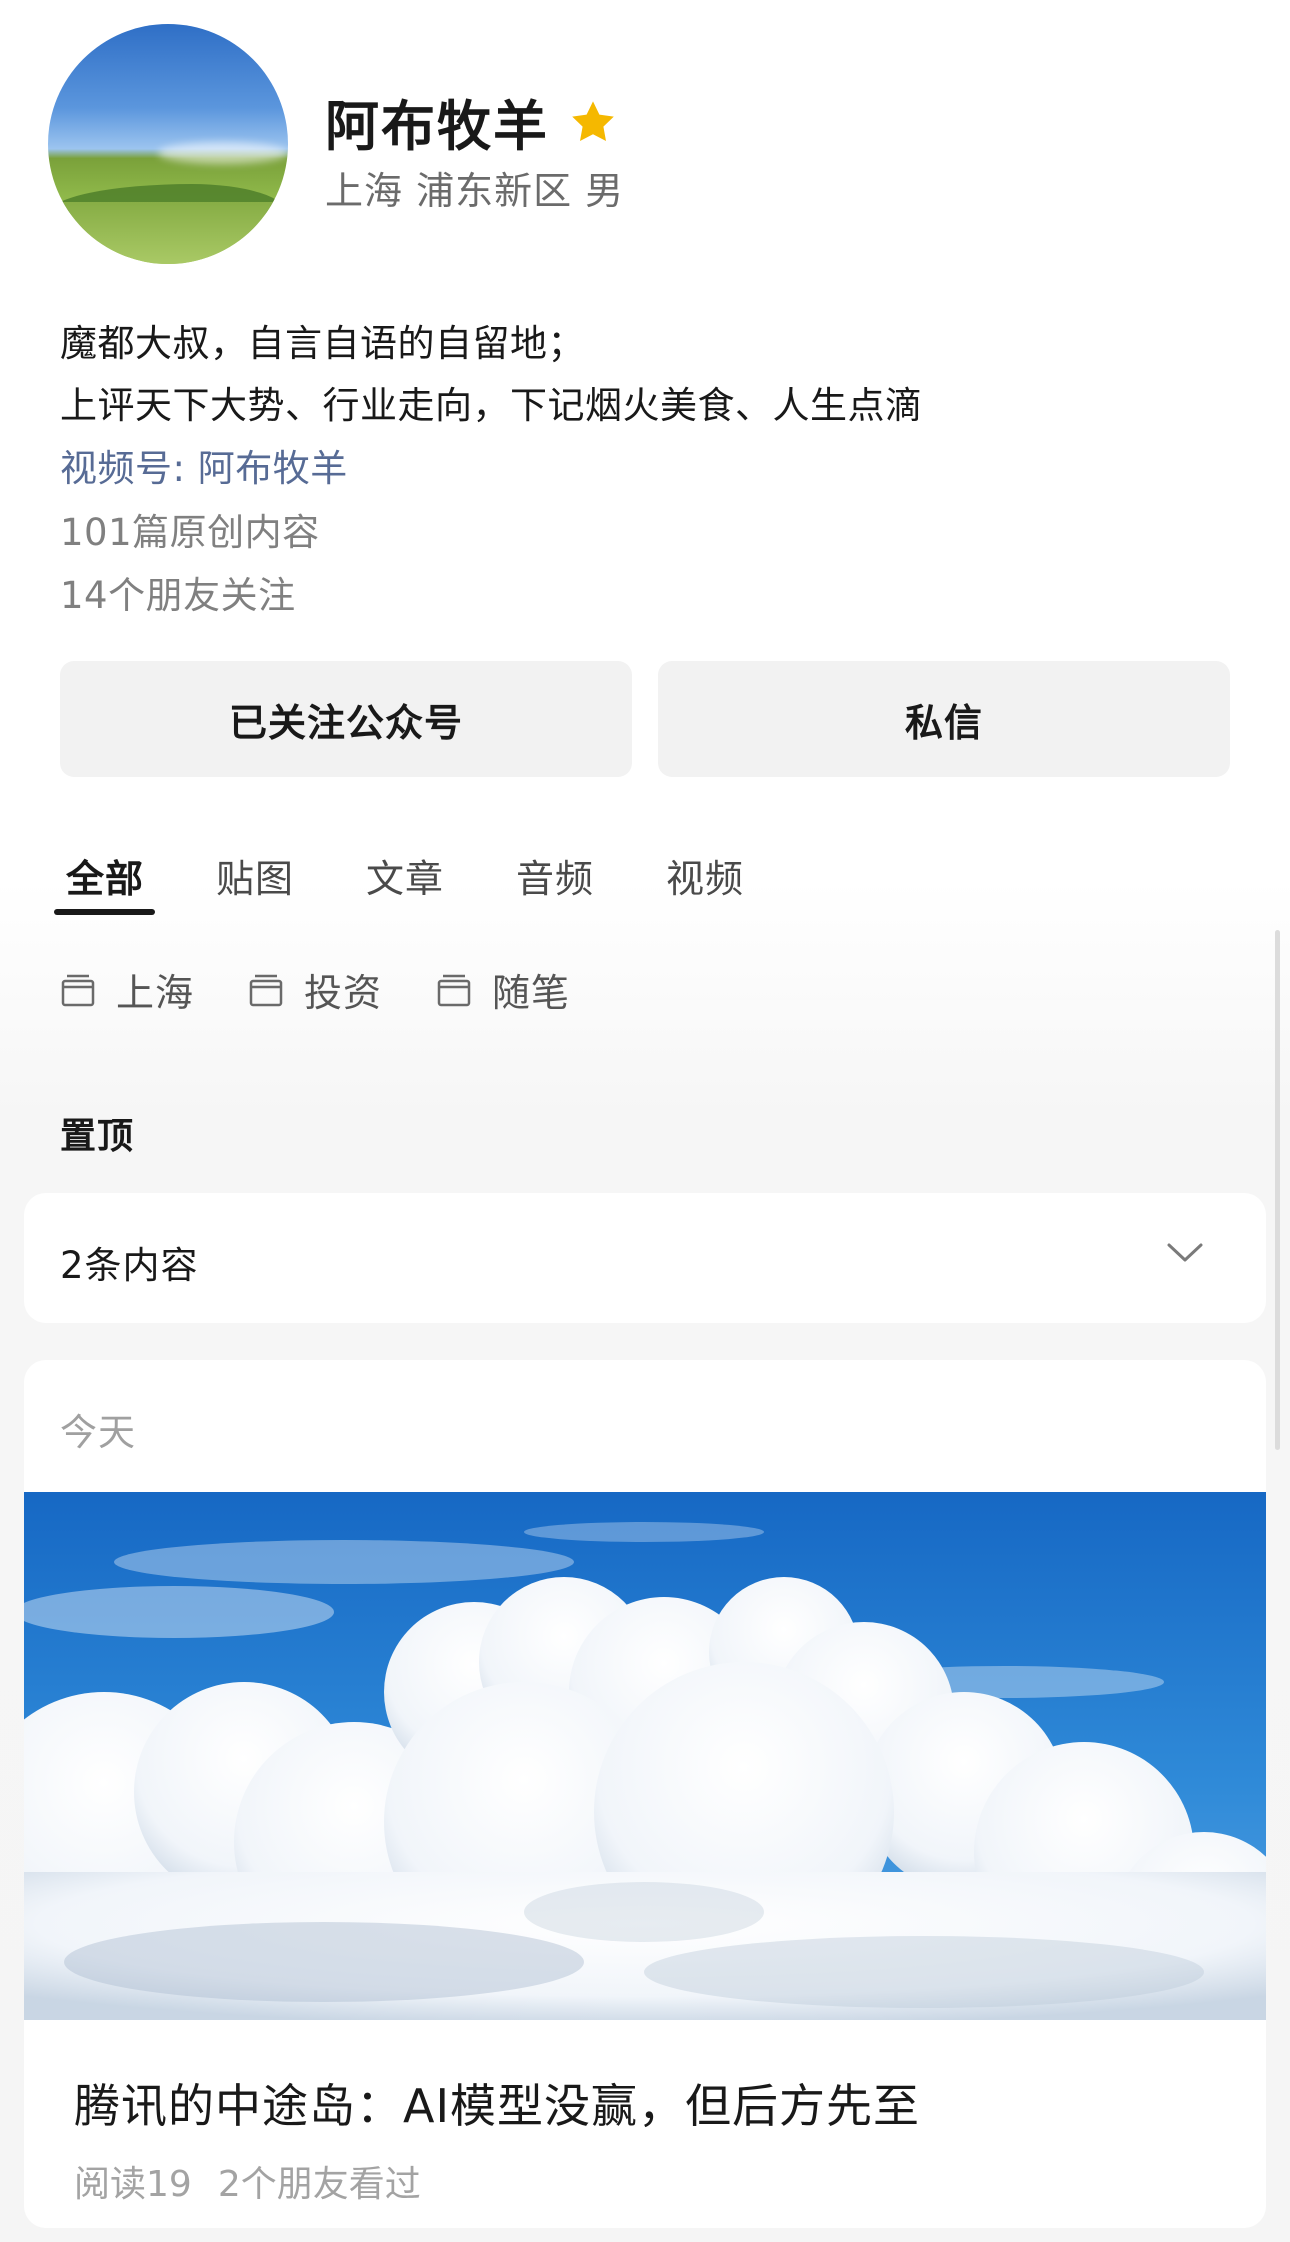 This screenshot has width=1290, height=2242. I want to click on star-icon, so click(593, 122).